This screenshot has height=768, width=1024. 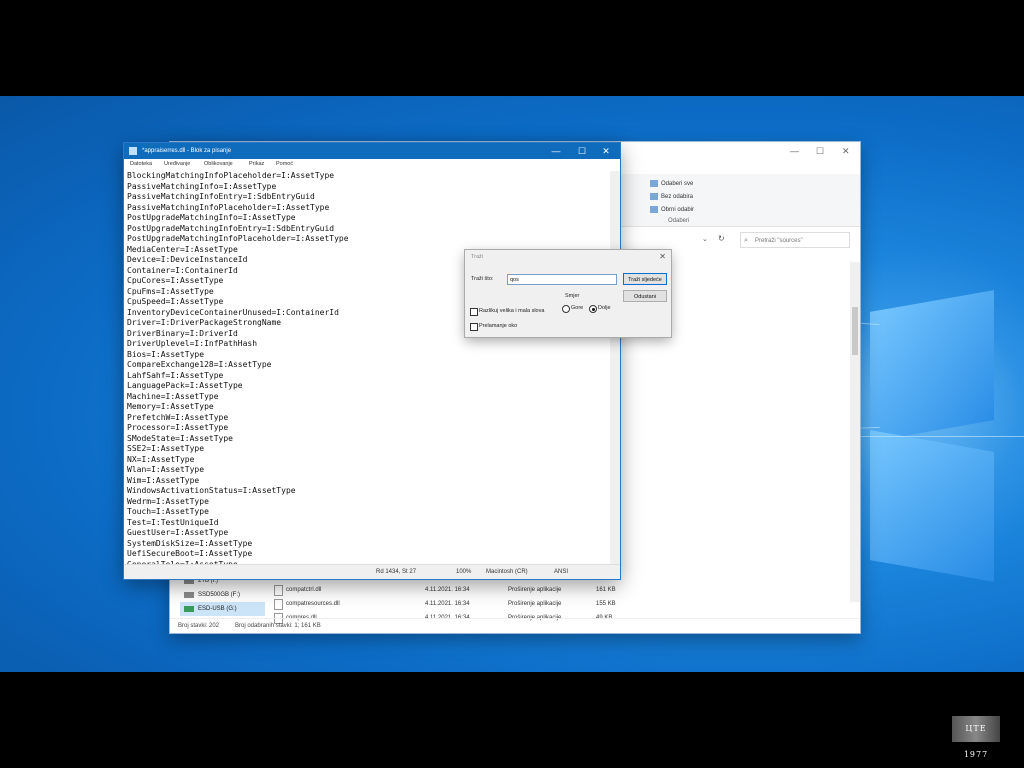 I want to click on cancel-button: Odustani, so click(x=645, y=296).